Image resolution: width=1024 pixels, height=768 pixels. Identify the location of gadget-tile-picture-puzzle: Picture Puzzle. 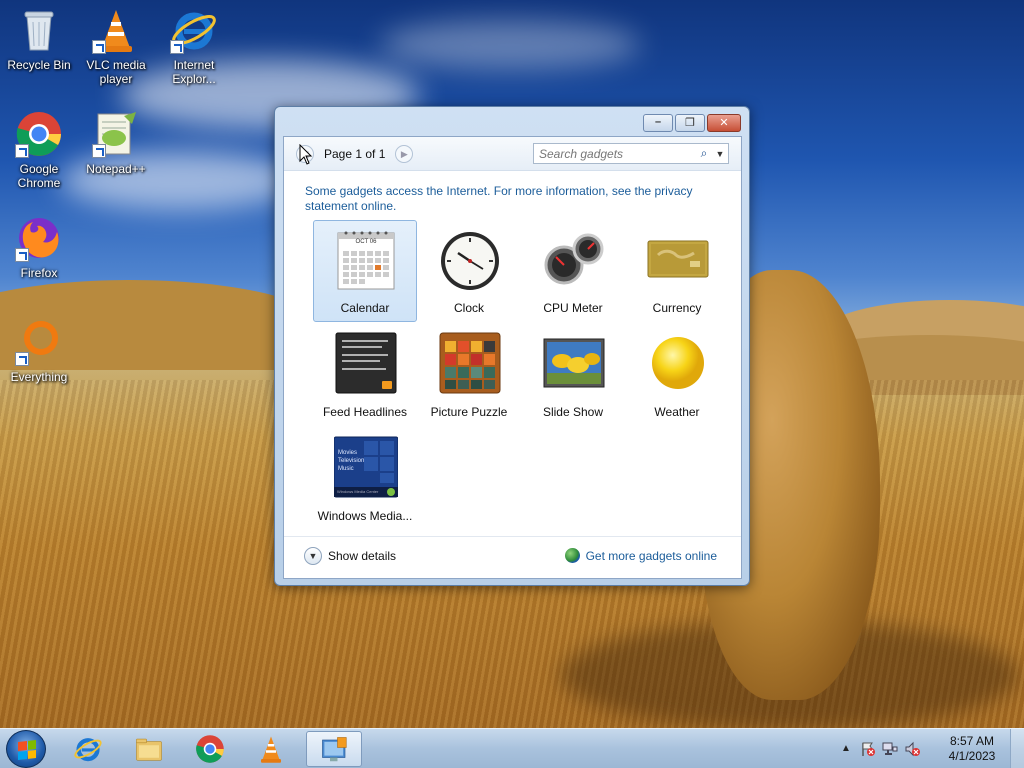
(469, 375).